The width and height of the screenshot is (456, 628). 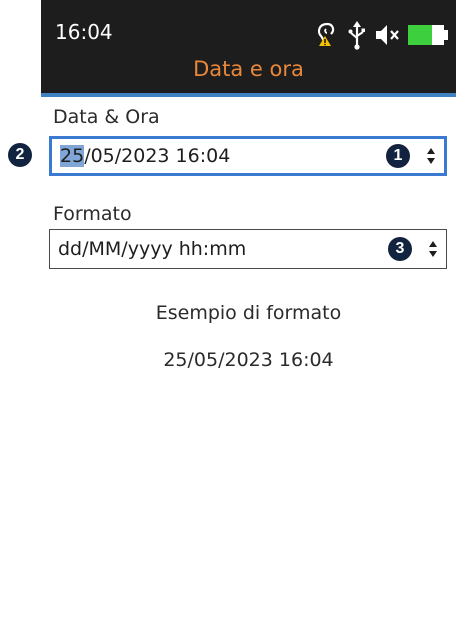 I want to click on callout-badge-3: 3, so click(x=400, y=249).